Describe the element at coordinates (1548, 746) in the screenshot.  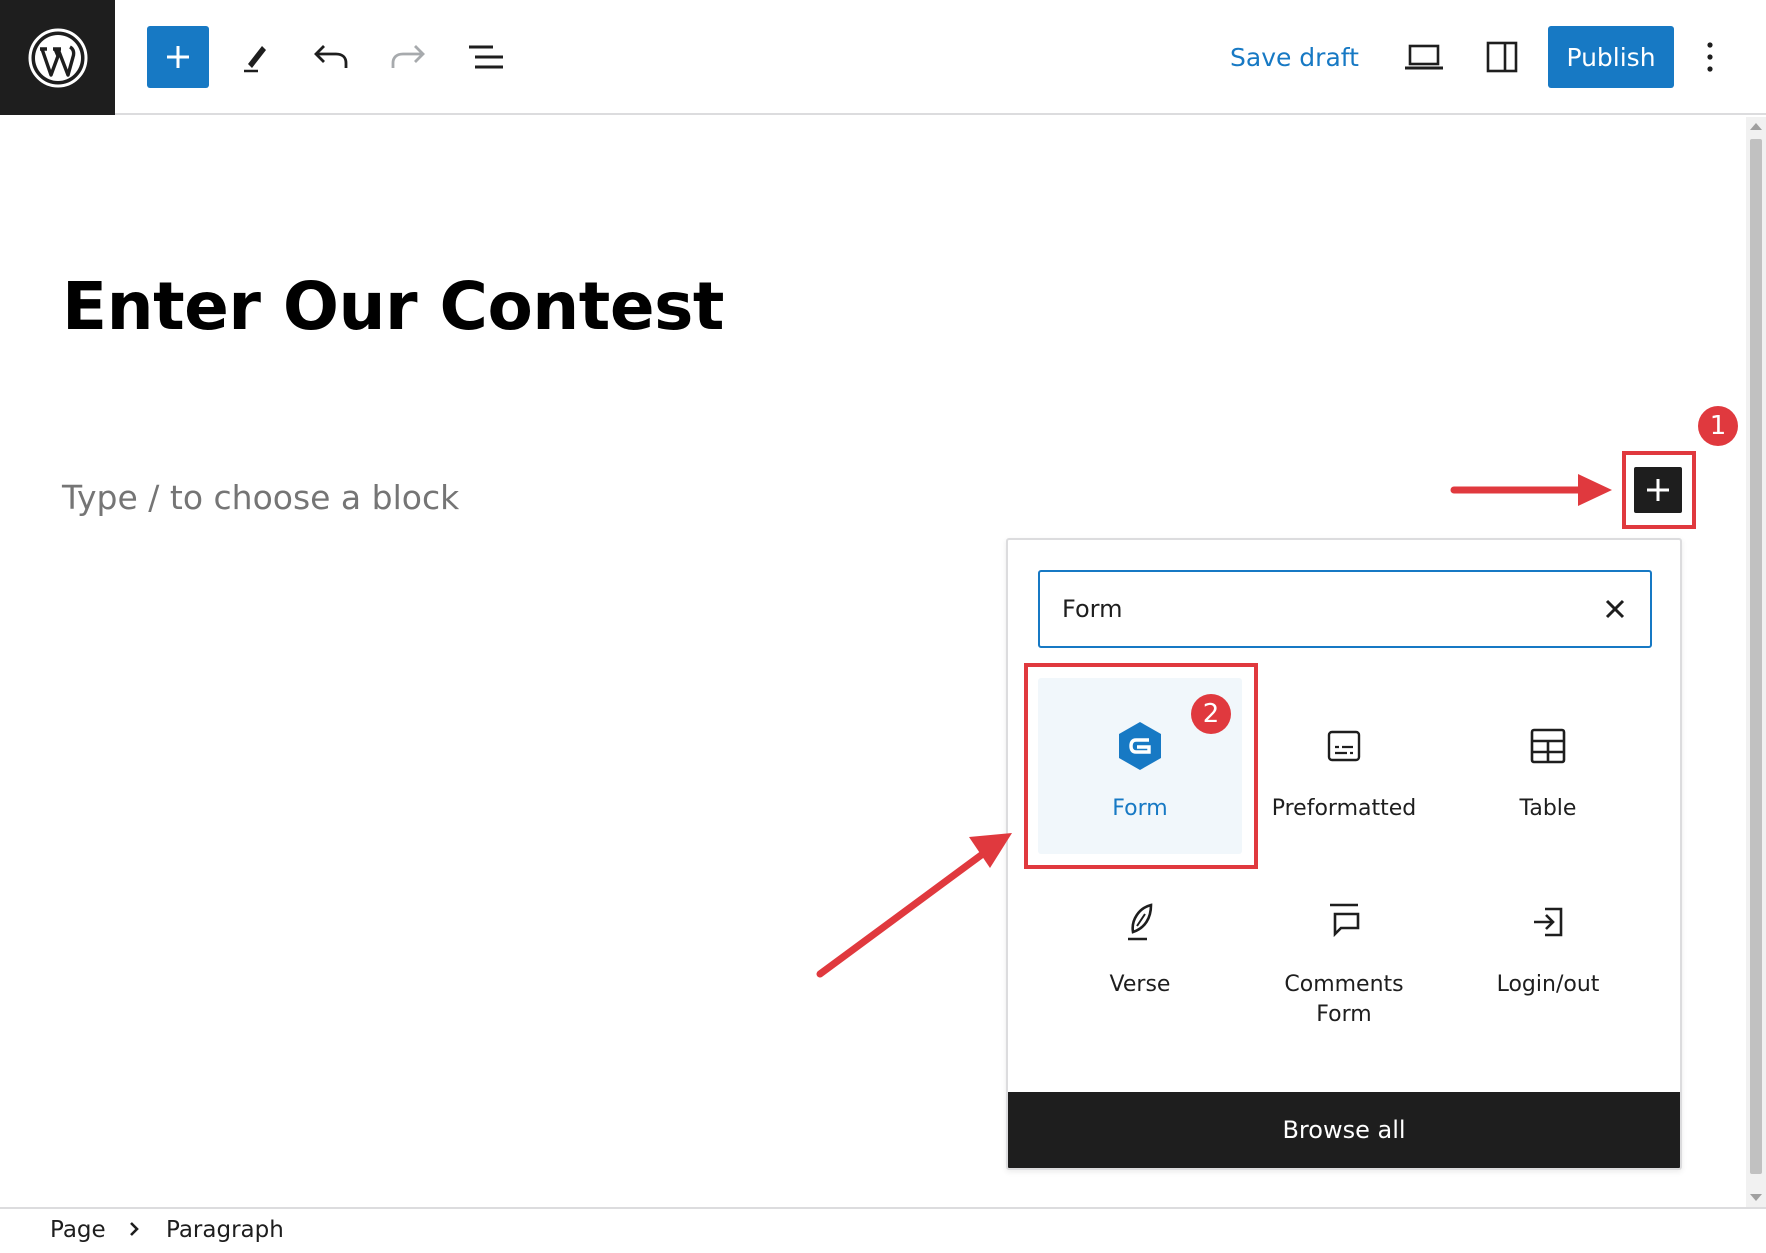
I see `table-icon` at that location.